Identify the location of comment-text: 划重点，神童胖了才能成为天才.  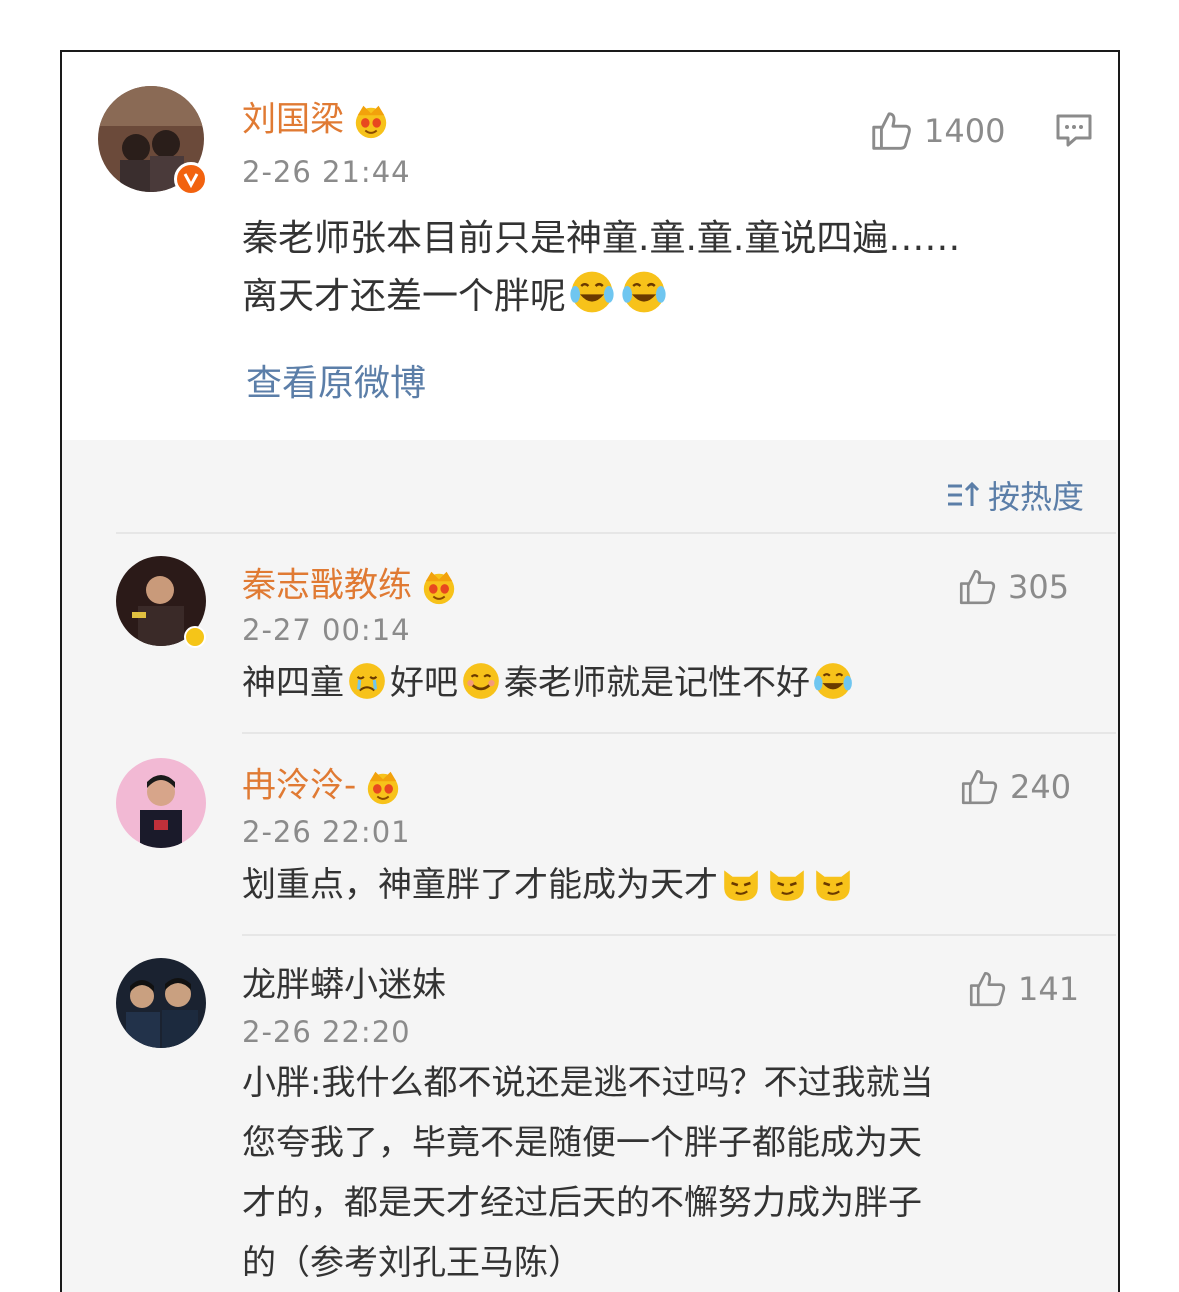
(549, 885).